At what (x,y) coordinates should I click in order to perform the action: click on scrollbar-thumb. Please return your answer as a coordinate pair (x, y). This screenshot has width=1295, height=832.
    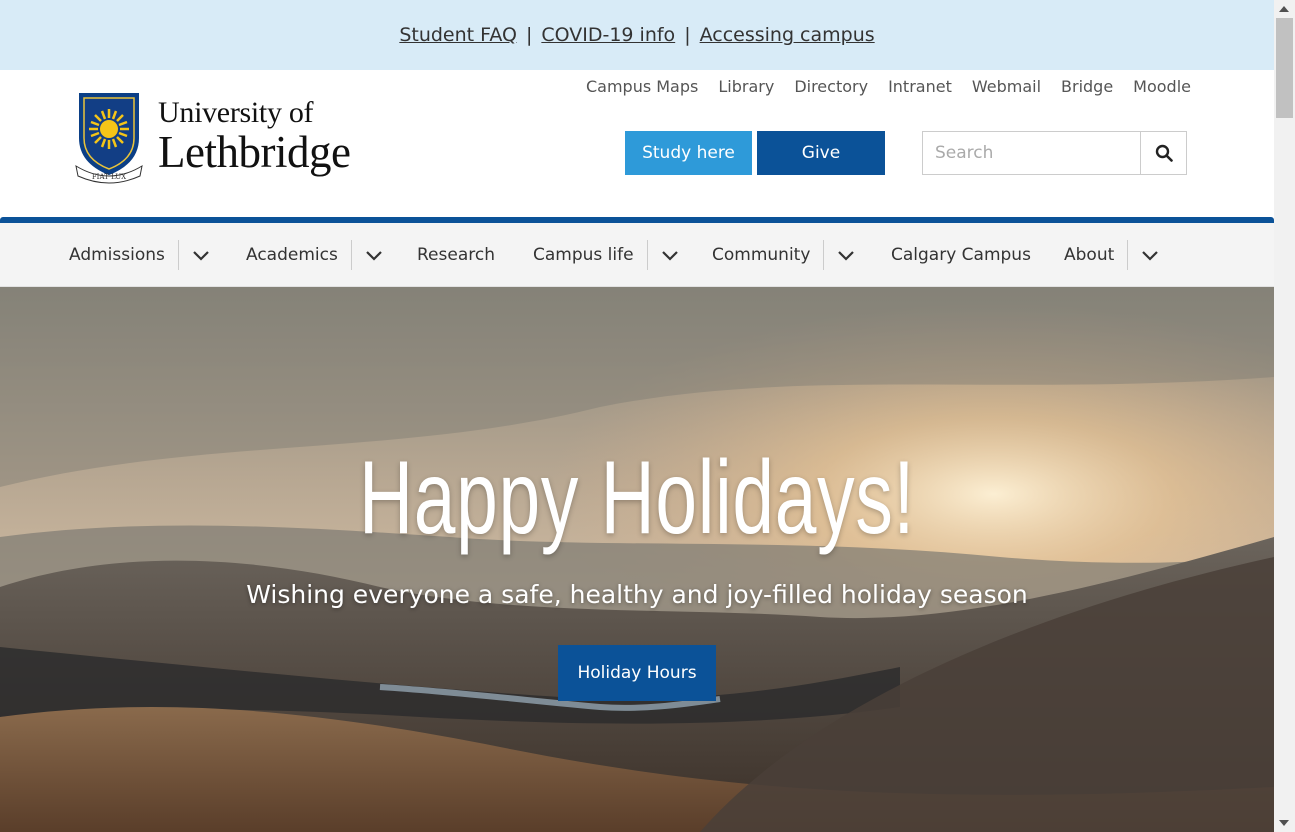
    Looking at the image, I should click on (1284, 68).